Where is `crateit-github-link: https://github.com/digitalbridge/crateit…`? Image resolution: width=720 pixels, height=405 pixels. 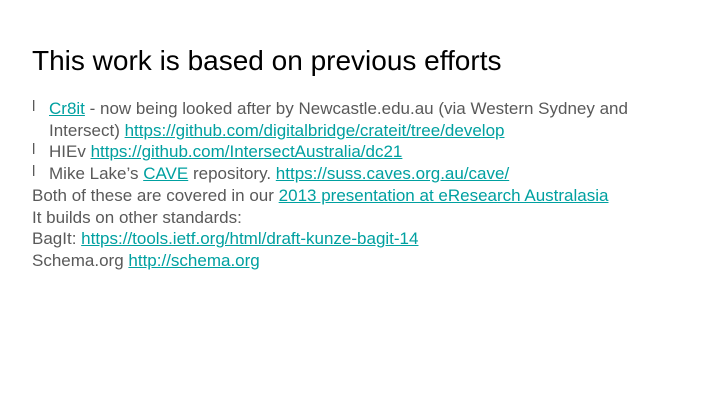 crateit-github-link: https://github.com/digitalbridge/crateit… is located at coordinates (315, 130).